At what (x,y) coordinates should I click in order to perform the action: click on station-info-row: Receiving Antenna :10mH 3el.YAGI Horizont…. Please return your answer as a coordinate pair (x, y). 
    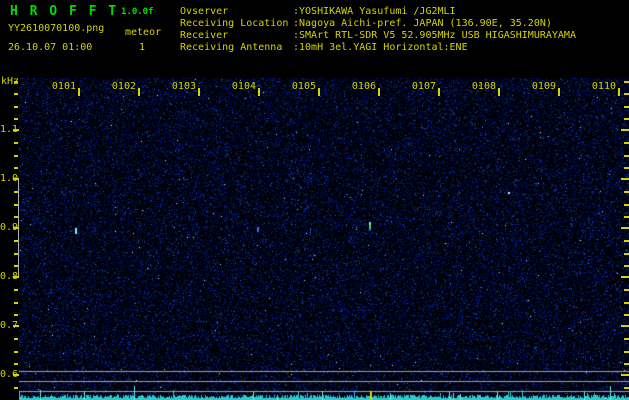
    Looking at the image, I should click on (378, 48).